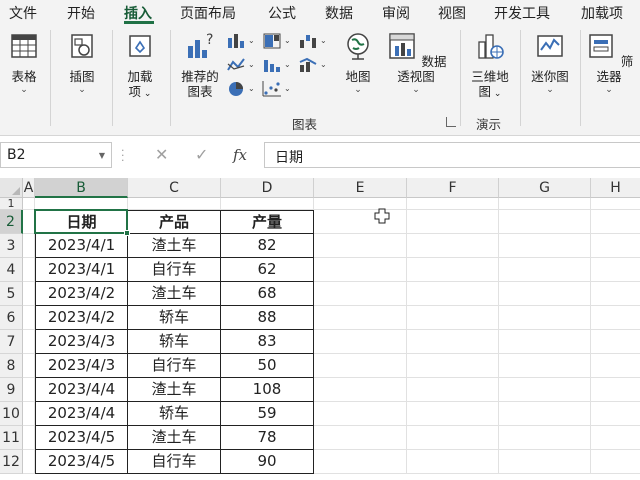  What do you see at coordinates (11, 294) in the screenshot?
I see `row-header-5: 5` at bounding box center [11, 294].